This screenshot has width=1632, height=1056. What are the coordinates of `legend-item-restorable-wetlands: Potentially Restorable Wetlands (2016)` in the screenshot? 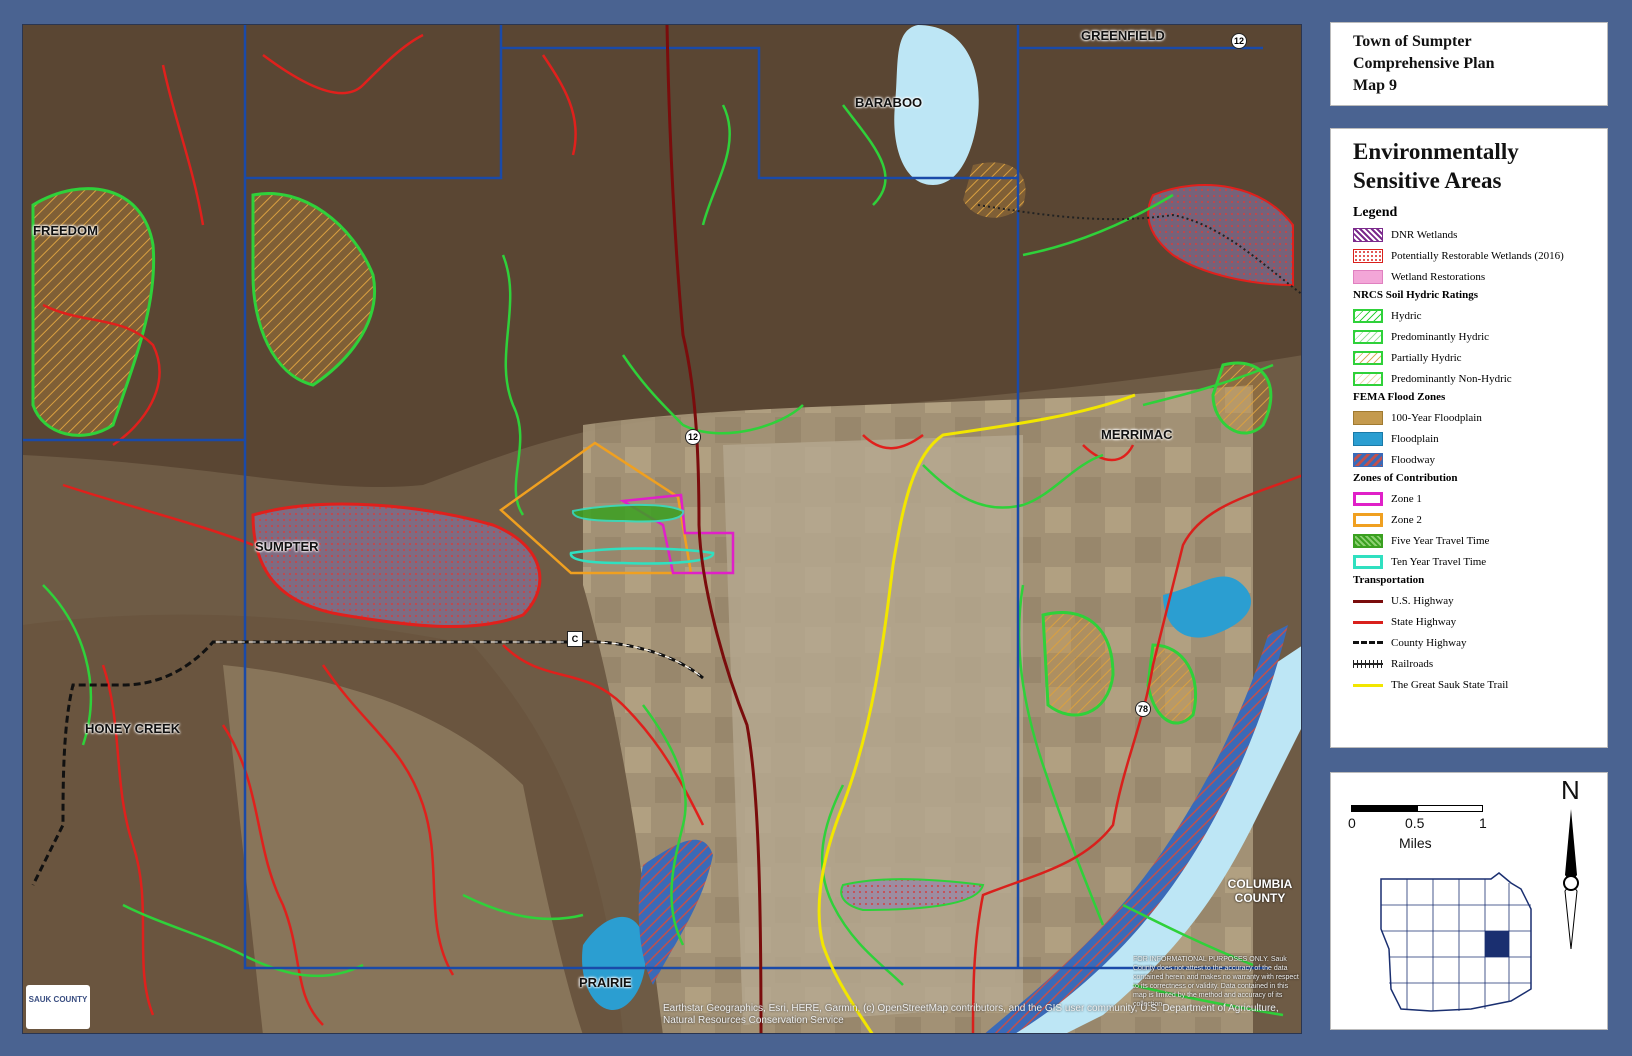 It's located at (1480, 255).